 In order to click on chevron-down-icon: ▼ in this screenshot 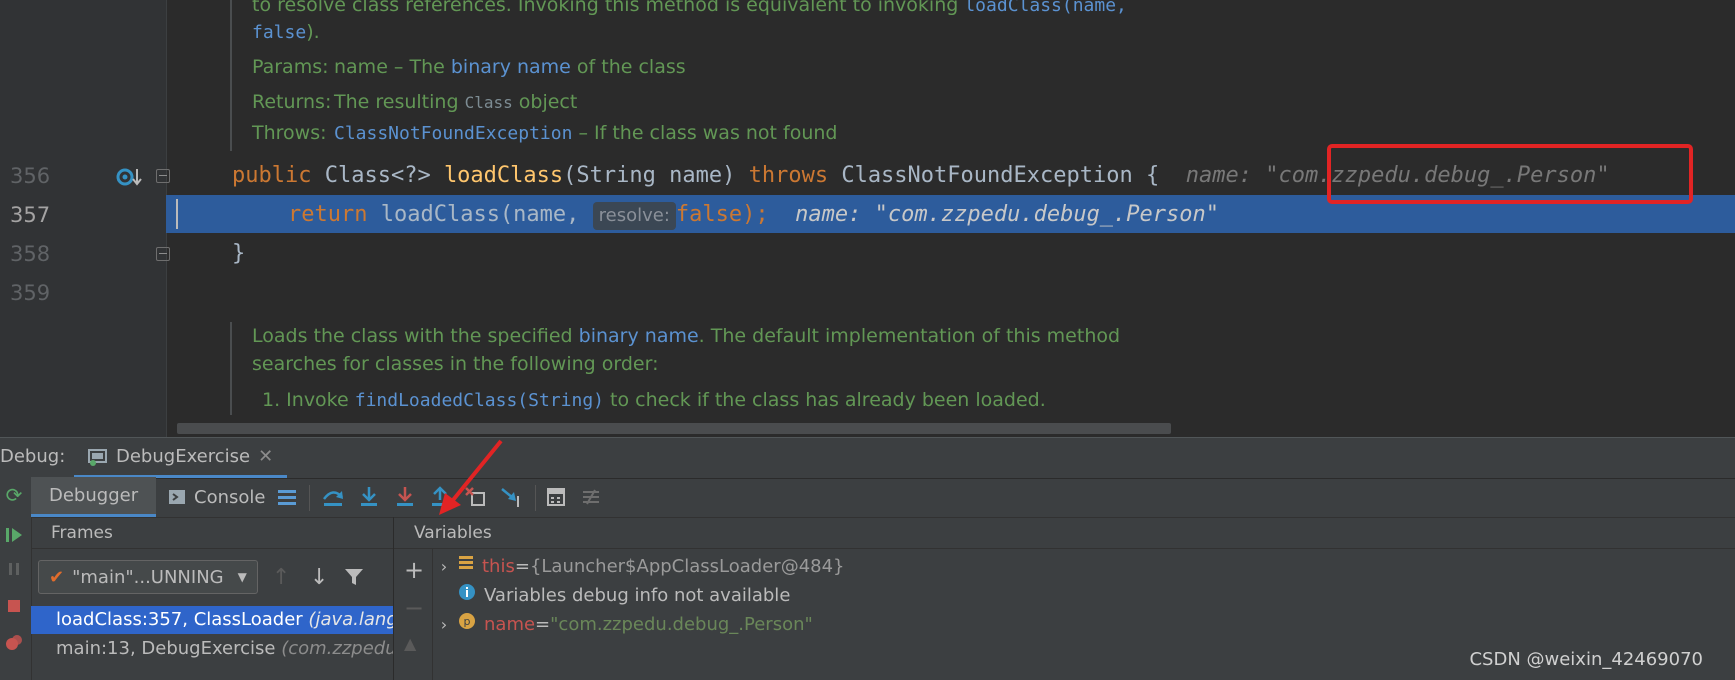, I will do `click(242, 577)`.